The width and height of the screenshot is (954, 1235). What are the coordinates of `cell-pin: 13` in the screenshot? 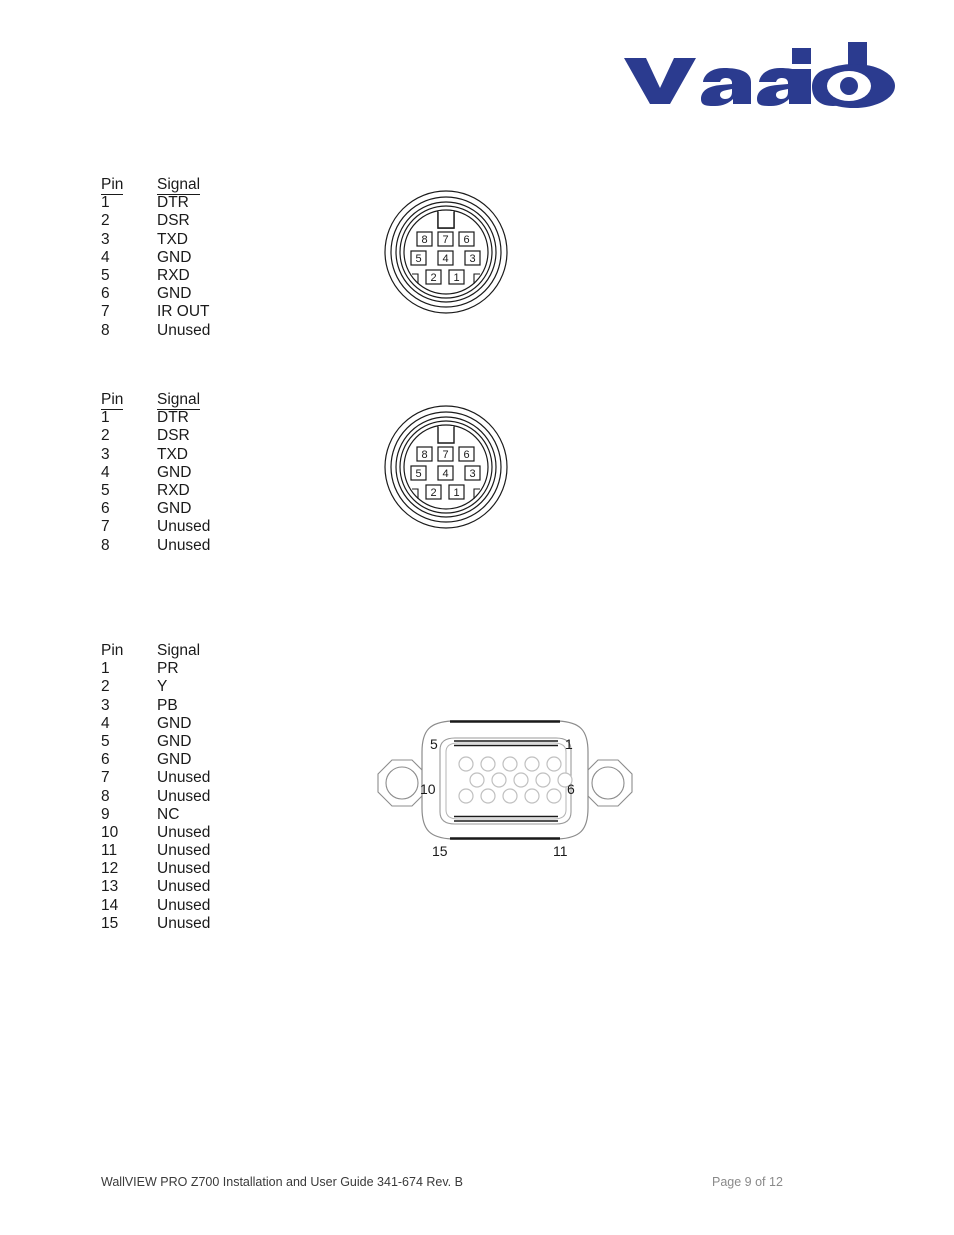 It's located at (110, 887).